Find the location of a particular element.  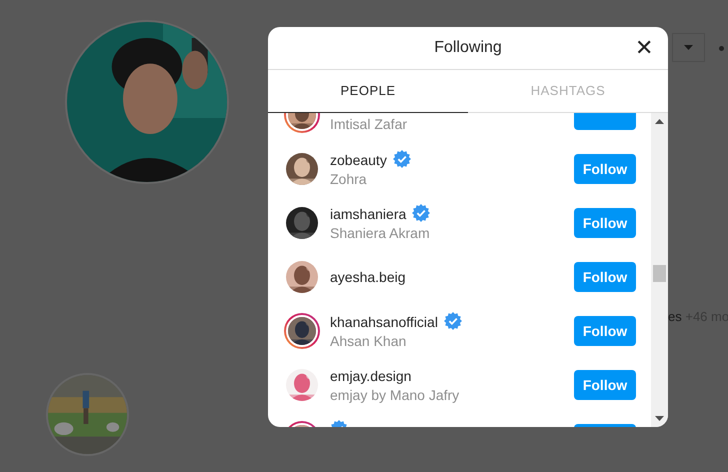

full-name: Imtisal Zafar is located at coordinates (369, 124).